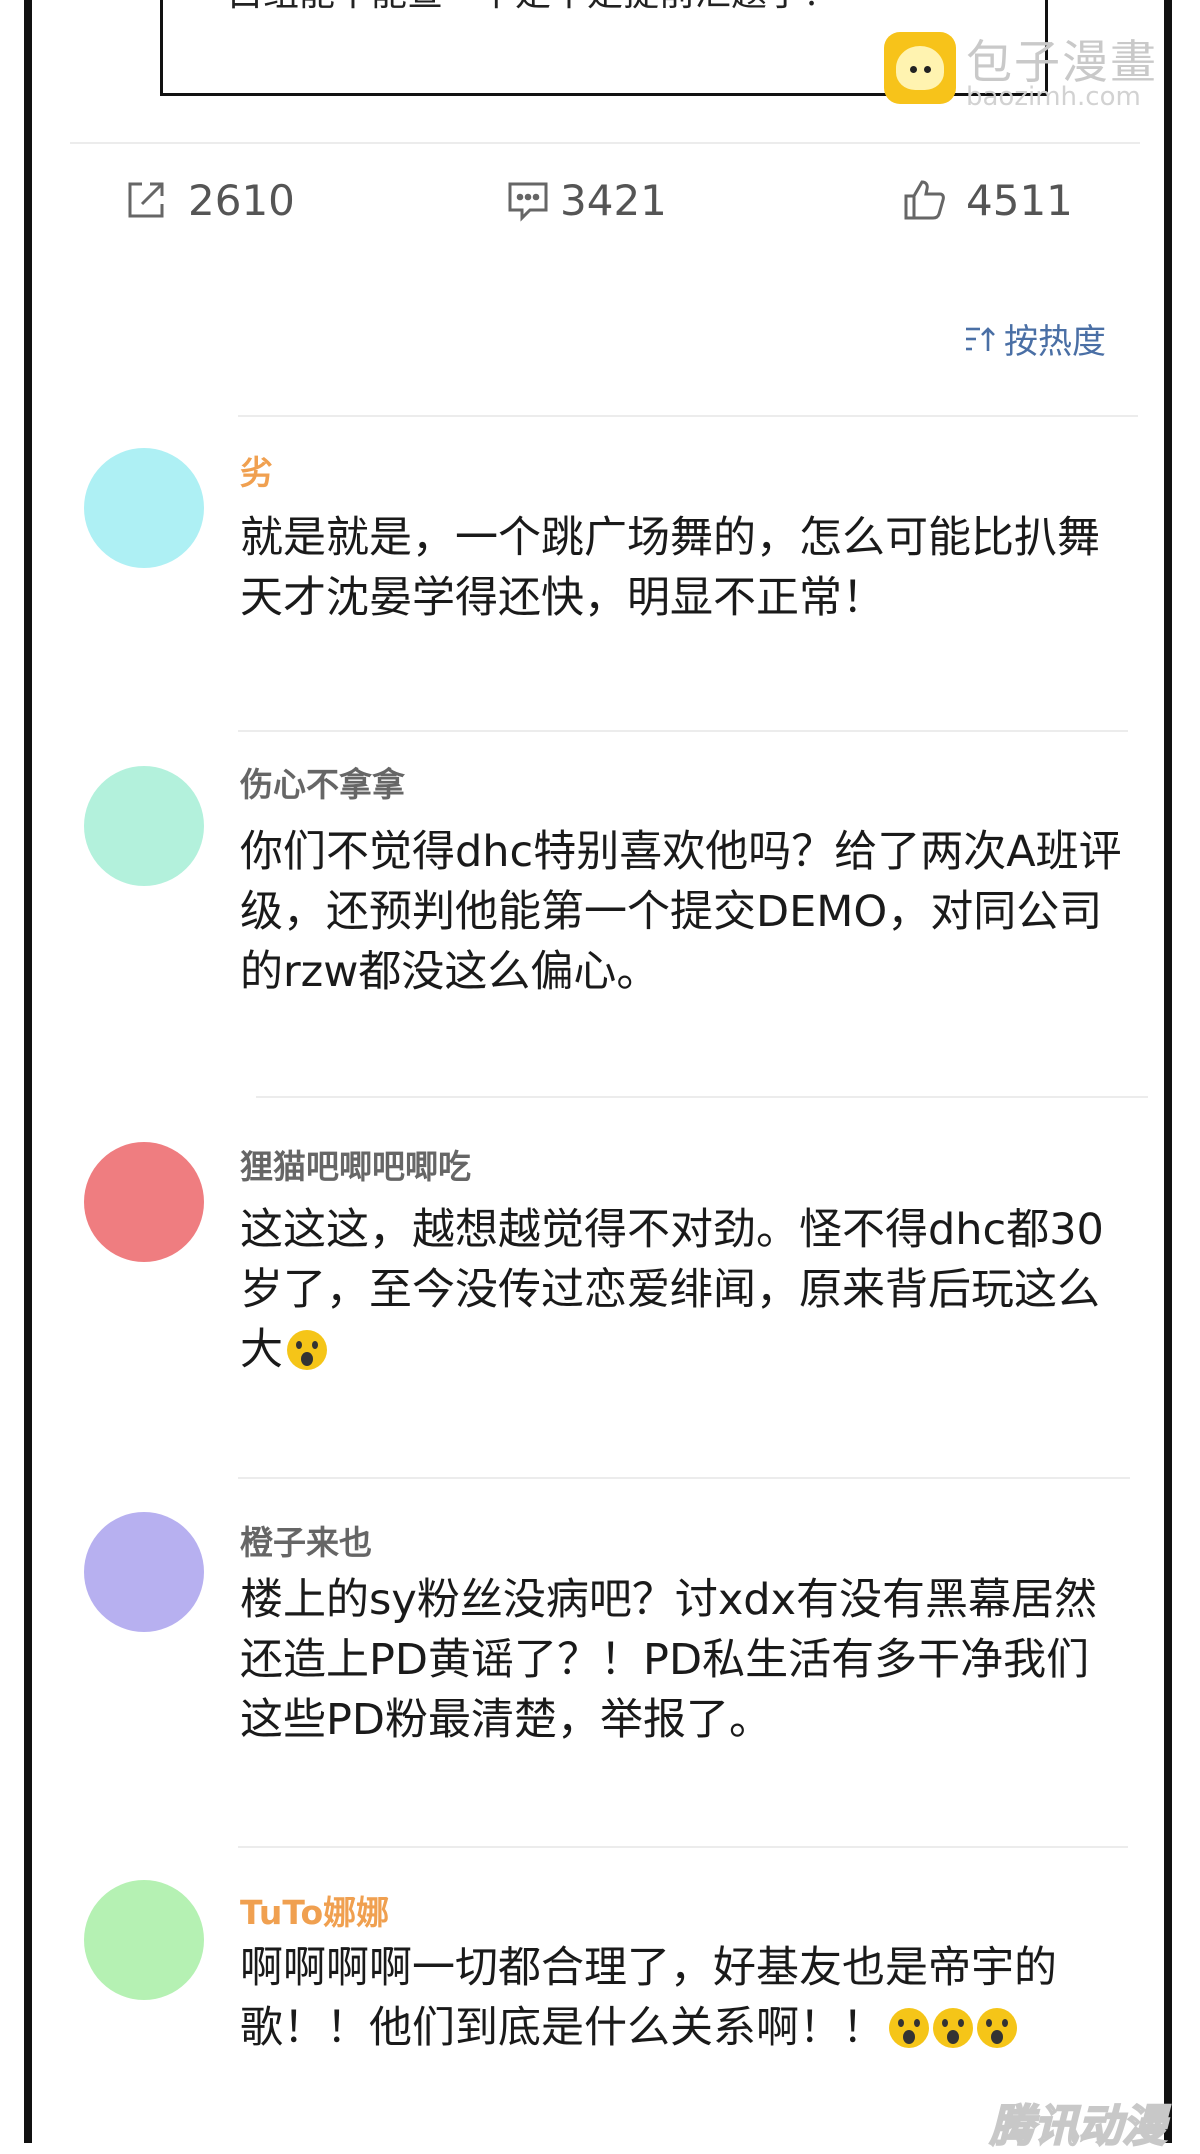  Describe the element at coordinates (1168, 1071) in the screenshot. I see `panel-border-right` at that location.